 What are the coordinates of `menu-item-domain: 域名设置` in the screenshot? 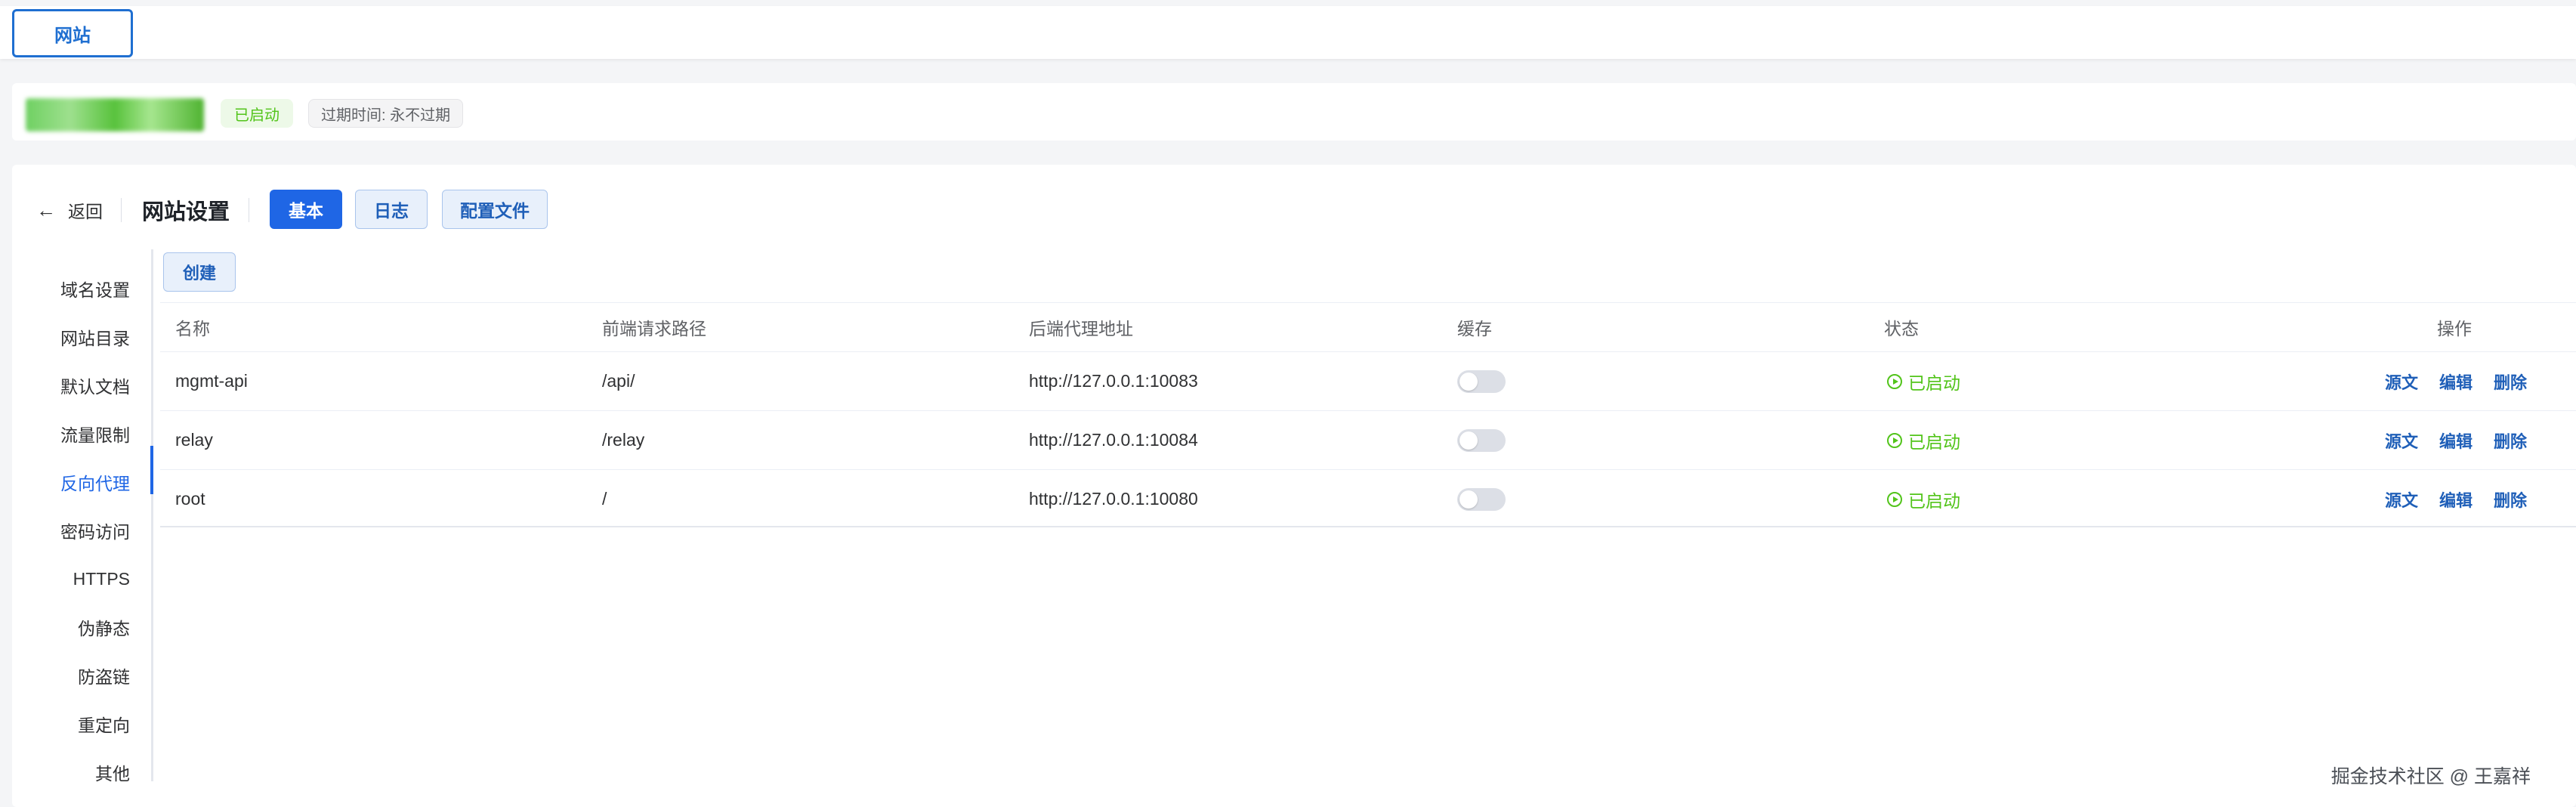 It's located at (95, 289).